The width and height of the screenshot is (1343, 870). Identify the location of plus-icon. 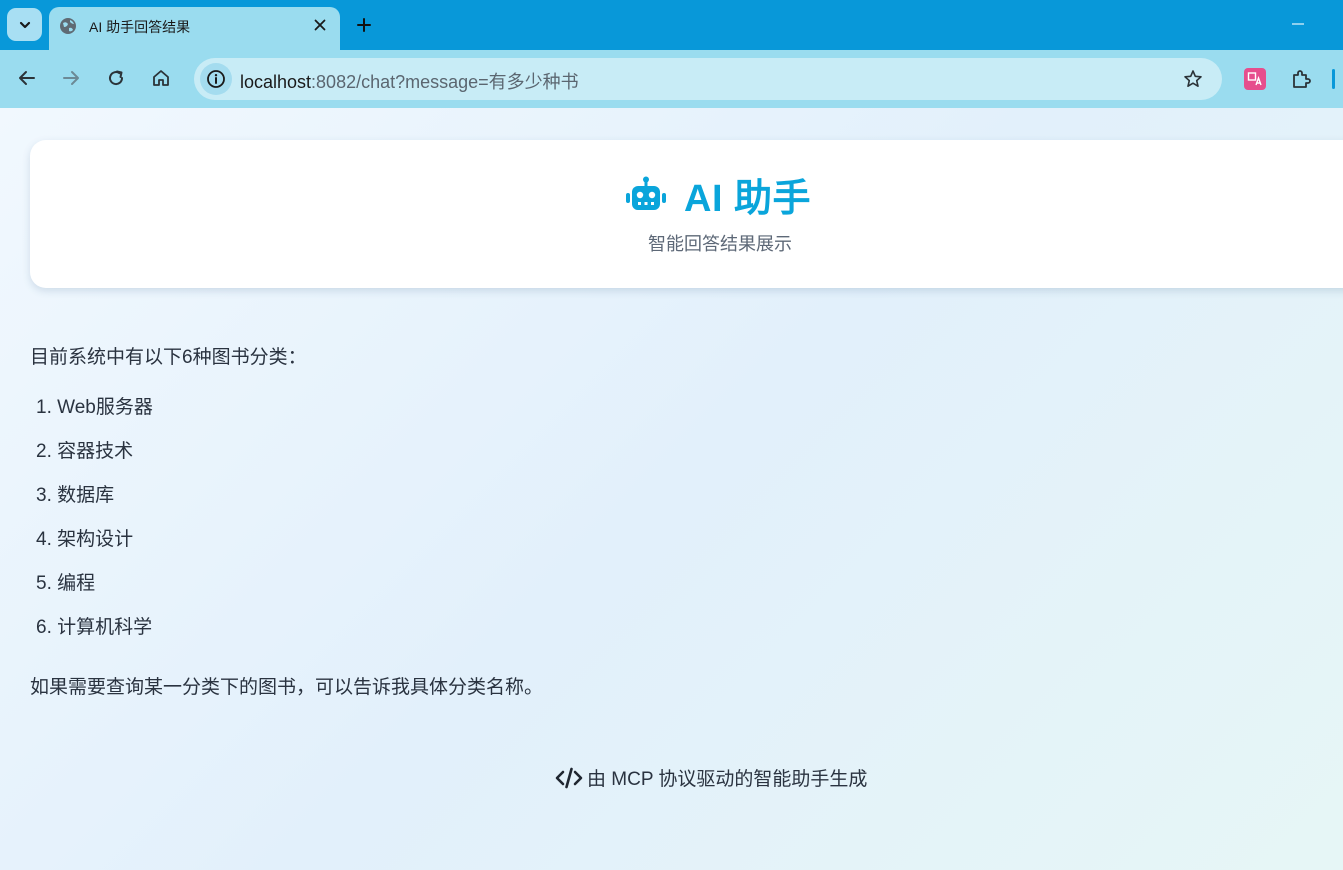
(364, 25).